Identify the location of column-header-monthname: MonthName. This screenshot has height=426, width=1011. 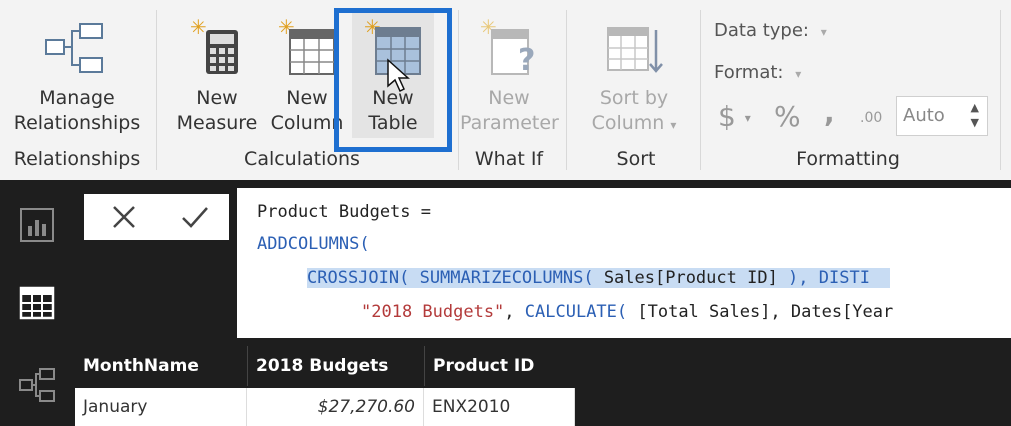
(159, 366).